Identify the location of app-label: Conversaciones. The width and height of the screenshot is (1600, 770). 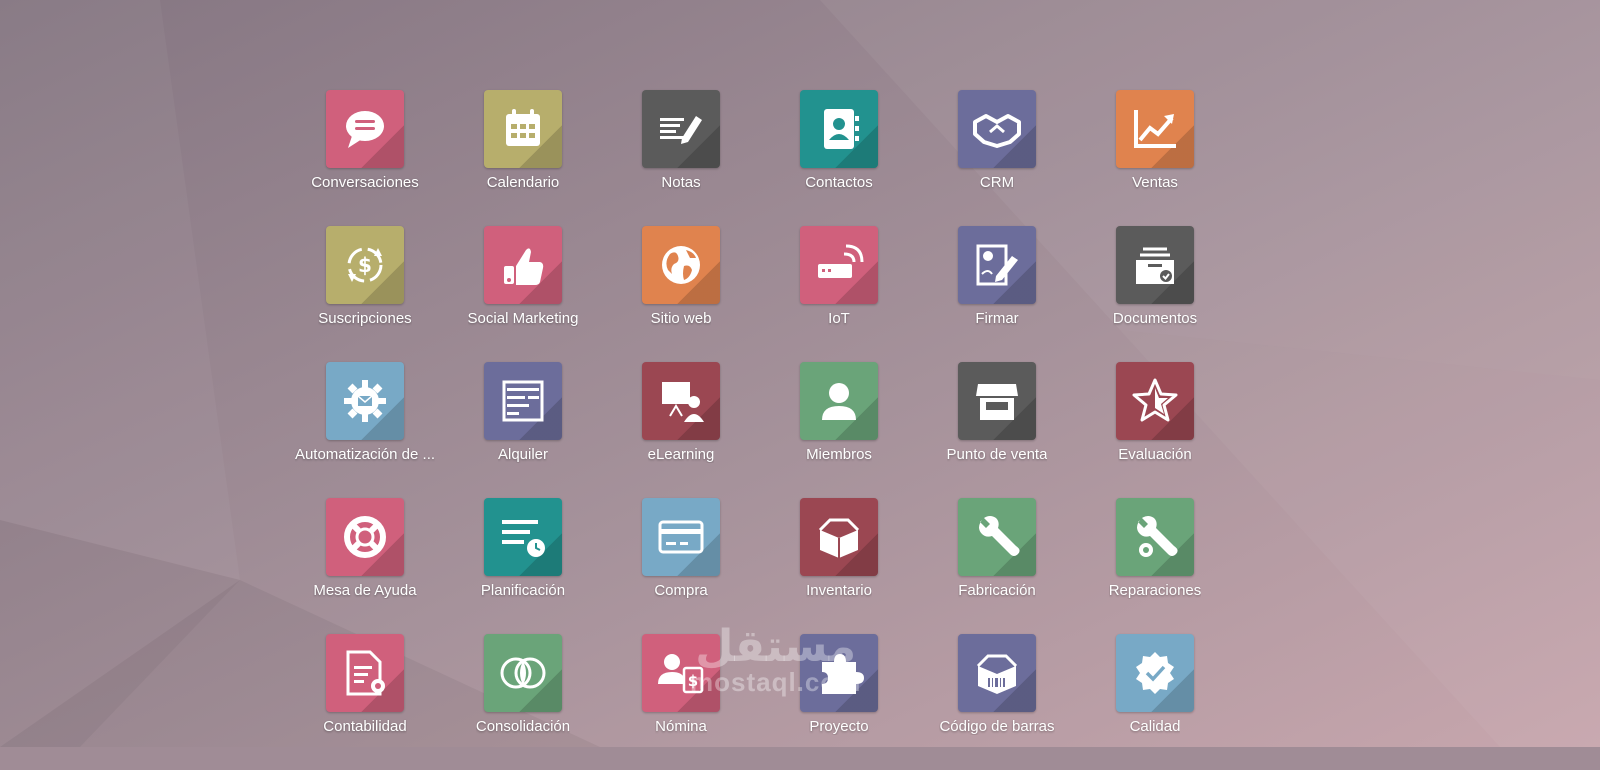
(365, 182).